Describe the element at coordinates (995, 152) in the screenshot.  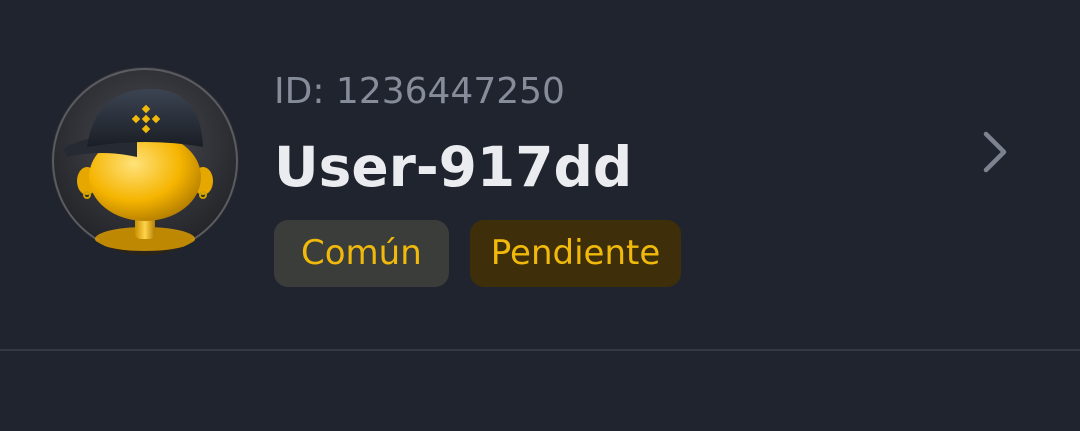
I see `chevron-right-icon` at that location.